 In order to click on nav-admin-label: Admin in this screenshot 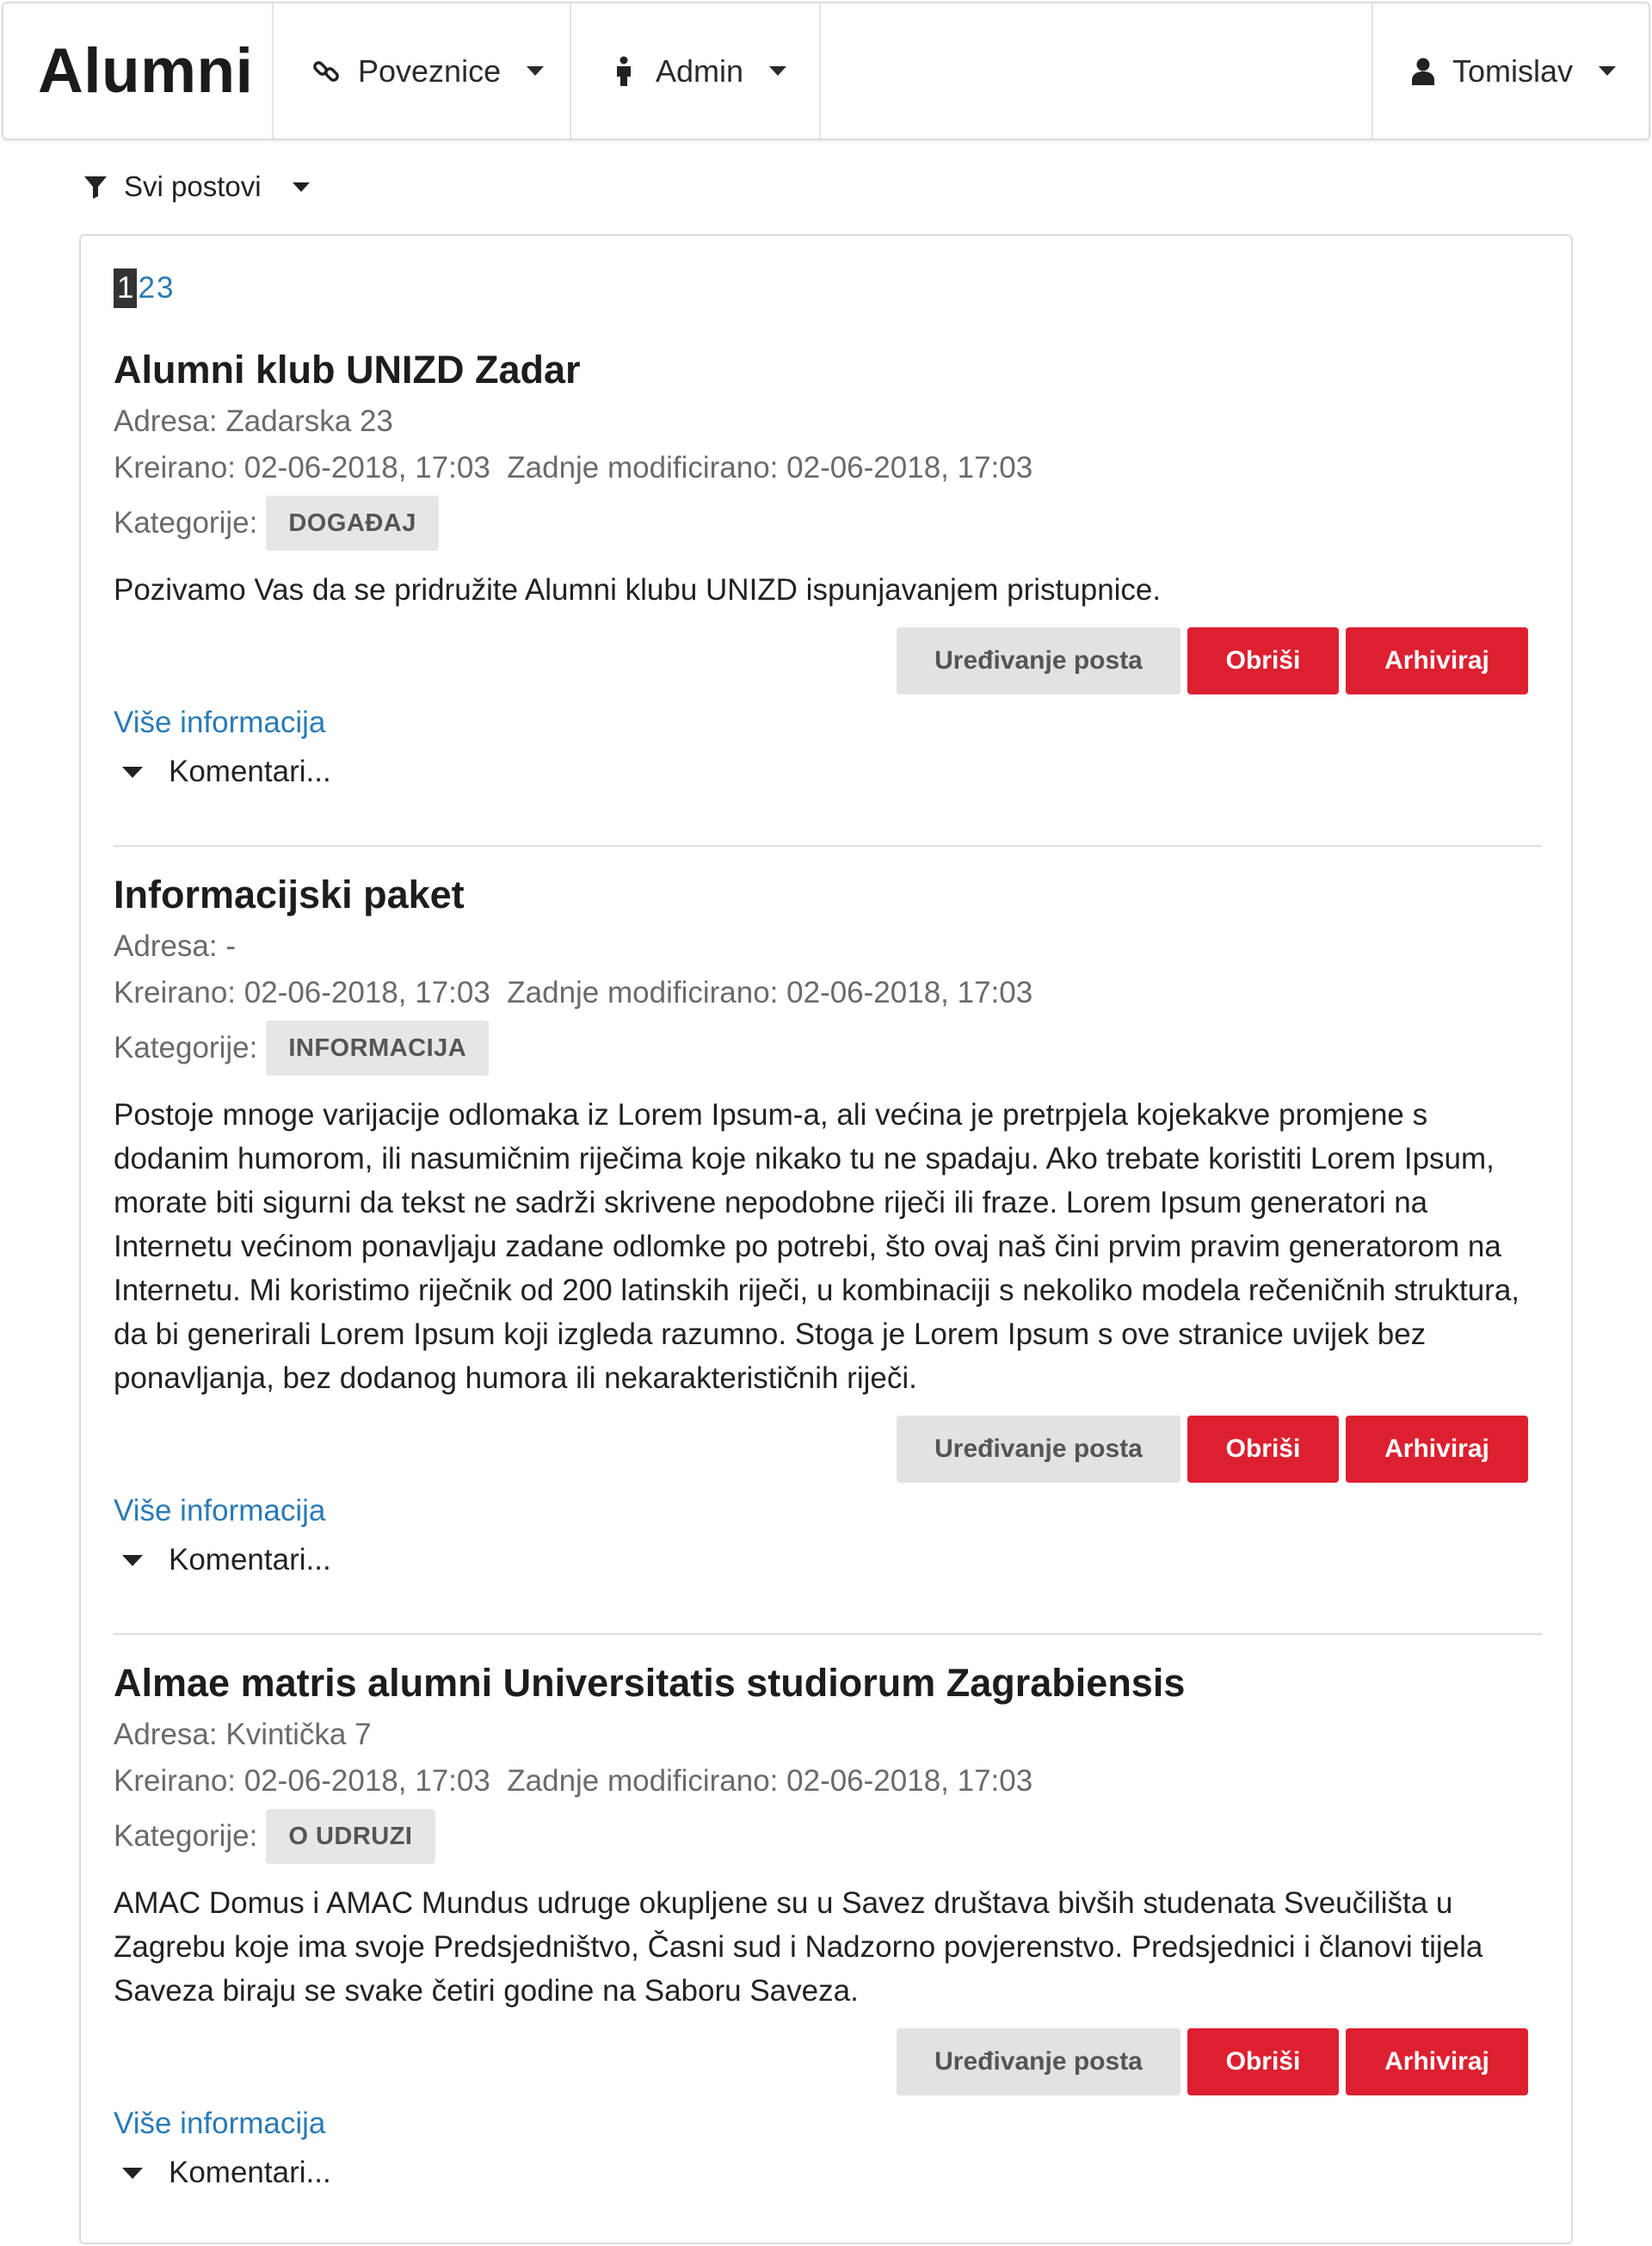, I will do `click(699, 70)`.